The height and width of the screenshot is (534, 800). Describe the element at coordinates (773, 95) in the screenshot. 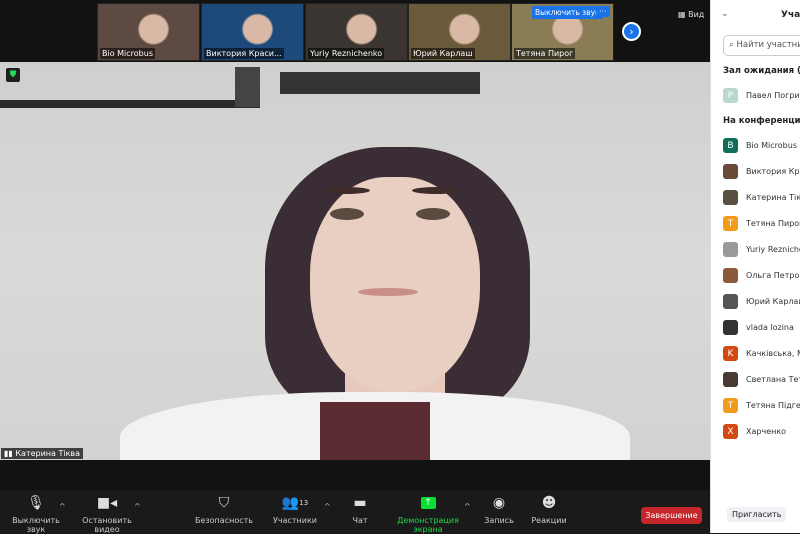

I see `participant-name: Павел Погрибный` at that location.